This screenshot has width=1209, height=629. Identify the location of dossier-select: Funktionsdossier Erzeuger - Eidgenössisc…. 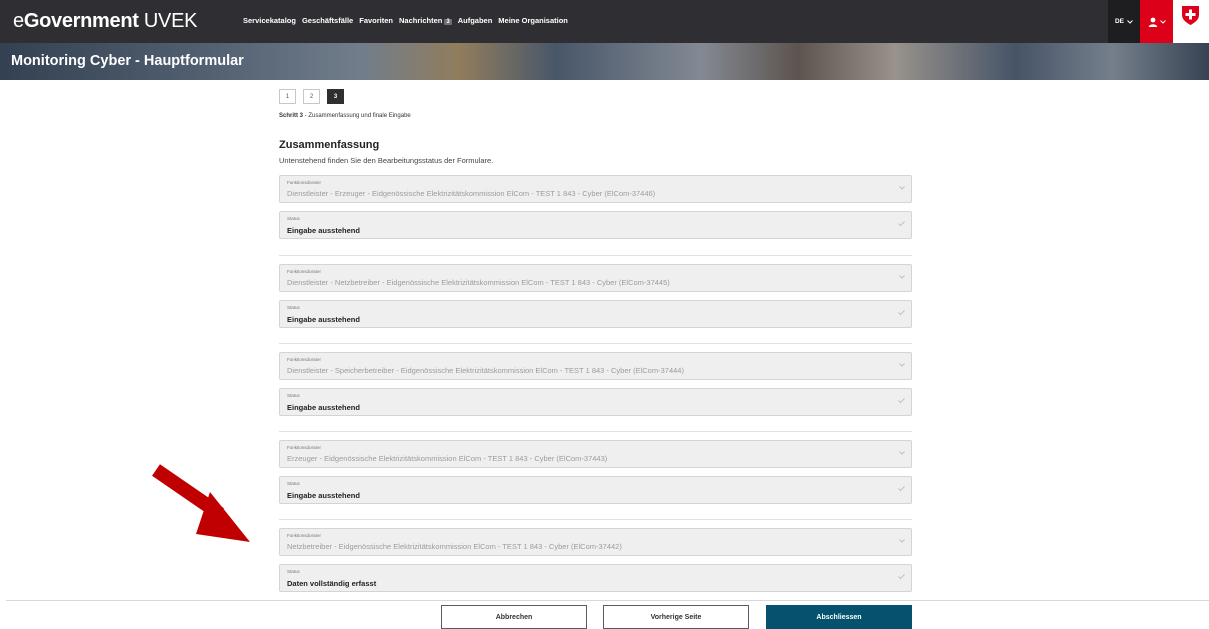
(595, 454).